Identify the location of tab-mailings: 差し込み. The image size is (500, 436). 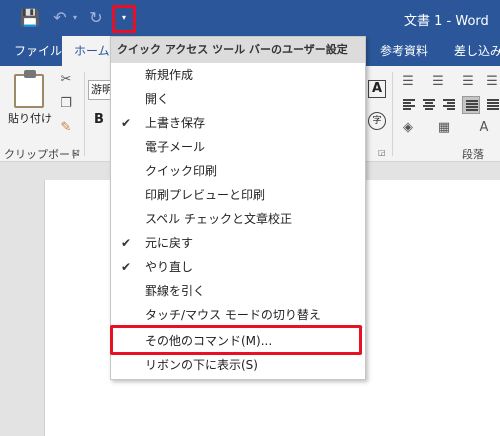
(473, 51).